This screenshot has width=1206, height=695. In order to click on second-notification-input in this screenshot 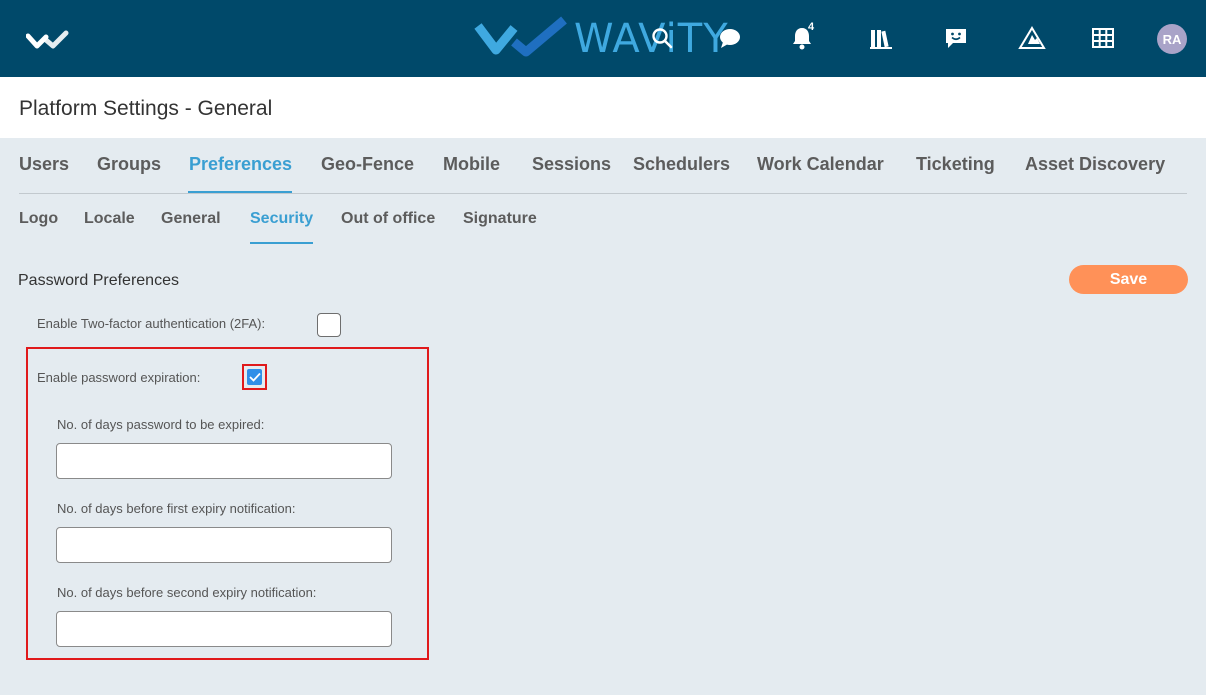, I will do `click(224, 629)`.